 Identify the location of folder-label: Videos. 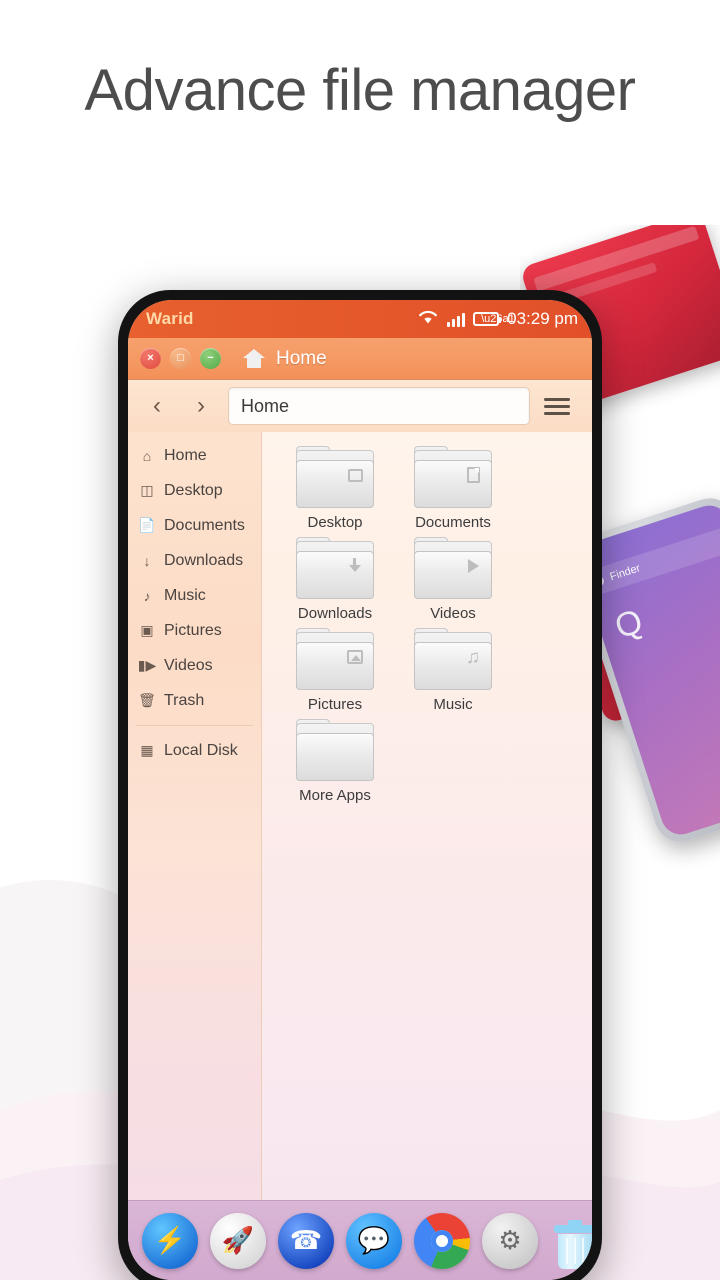
(453, 613).